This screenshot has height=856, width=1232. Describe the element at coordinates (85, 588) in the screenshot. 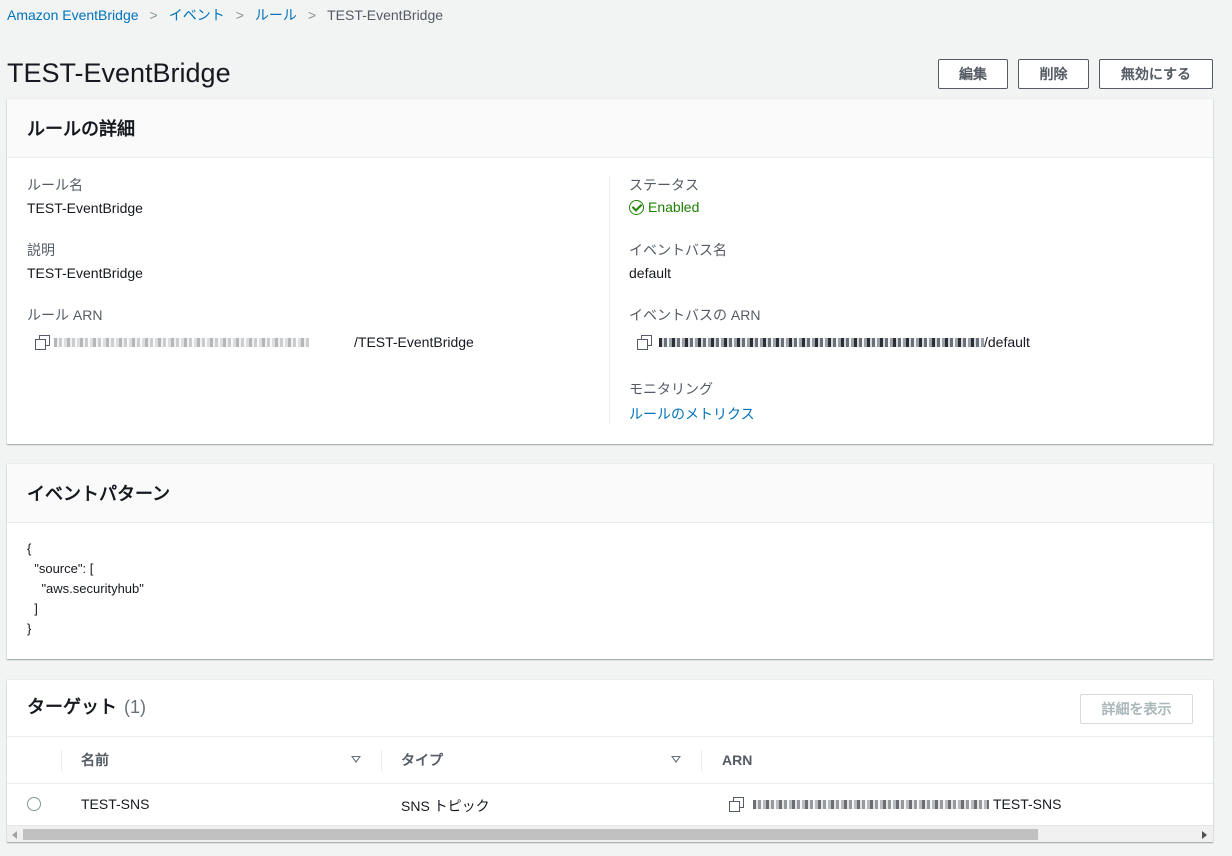

I see `event-pattern-code: { "source": [ "aws.securityhub" ] }` at that location.